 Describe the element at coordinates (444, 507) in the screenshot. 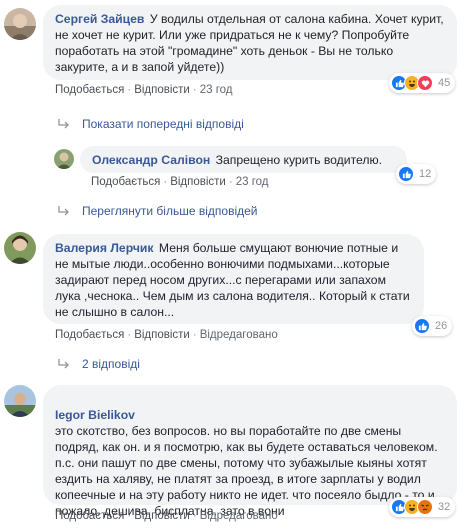

I see `reaction-count: 32` at that location.